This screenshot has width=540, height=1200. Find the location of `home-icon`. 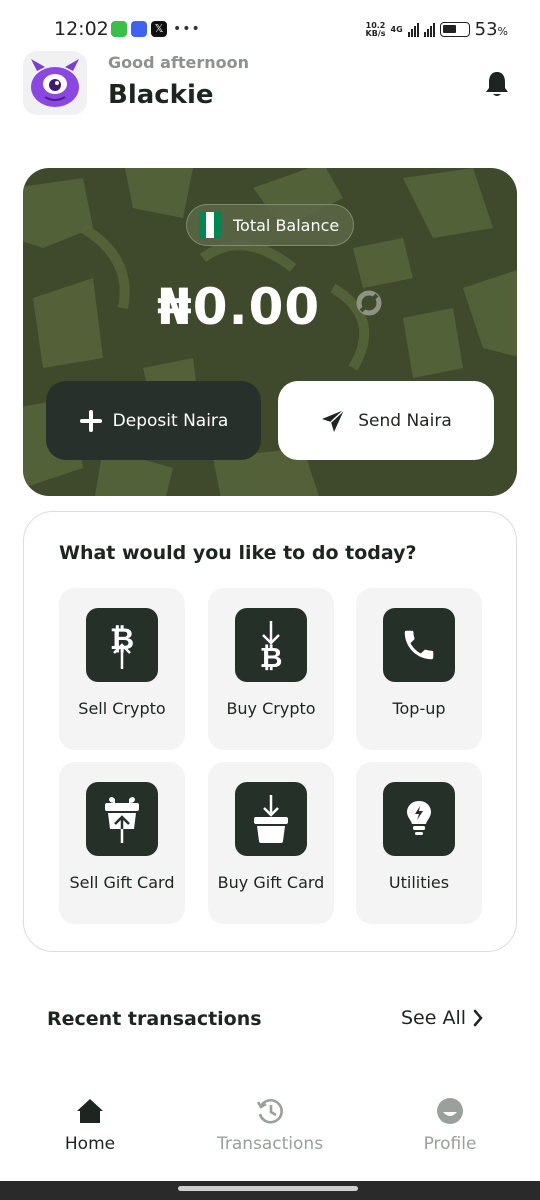

home-icon is located at coordinates (90, 1111).